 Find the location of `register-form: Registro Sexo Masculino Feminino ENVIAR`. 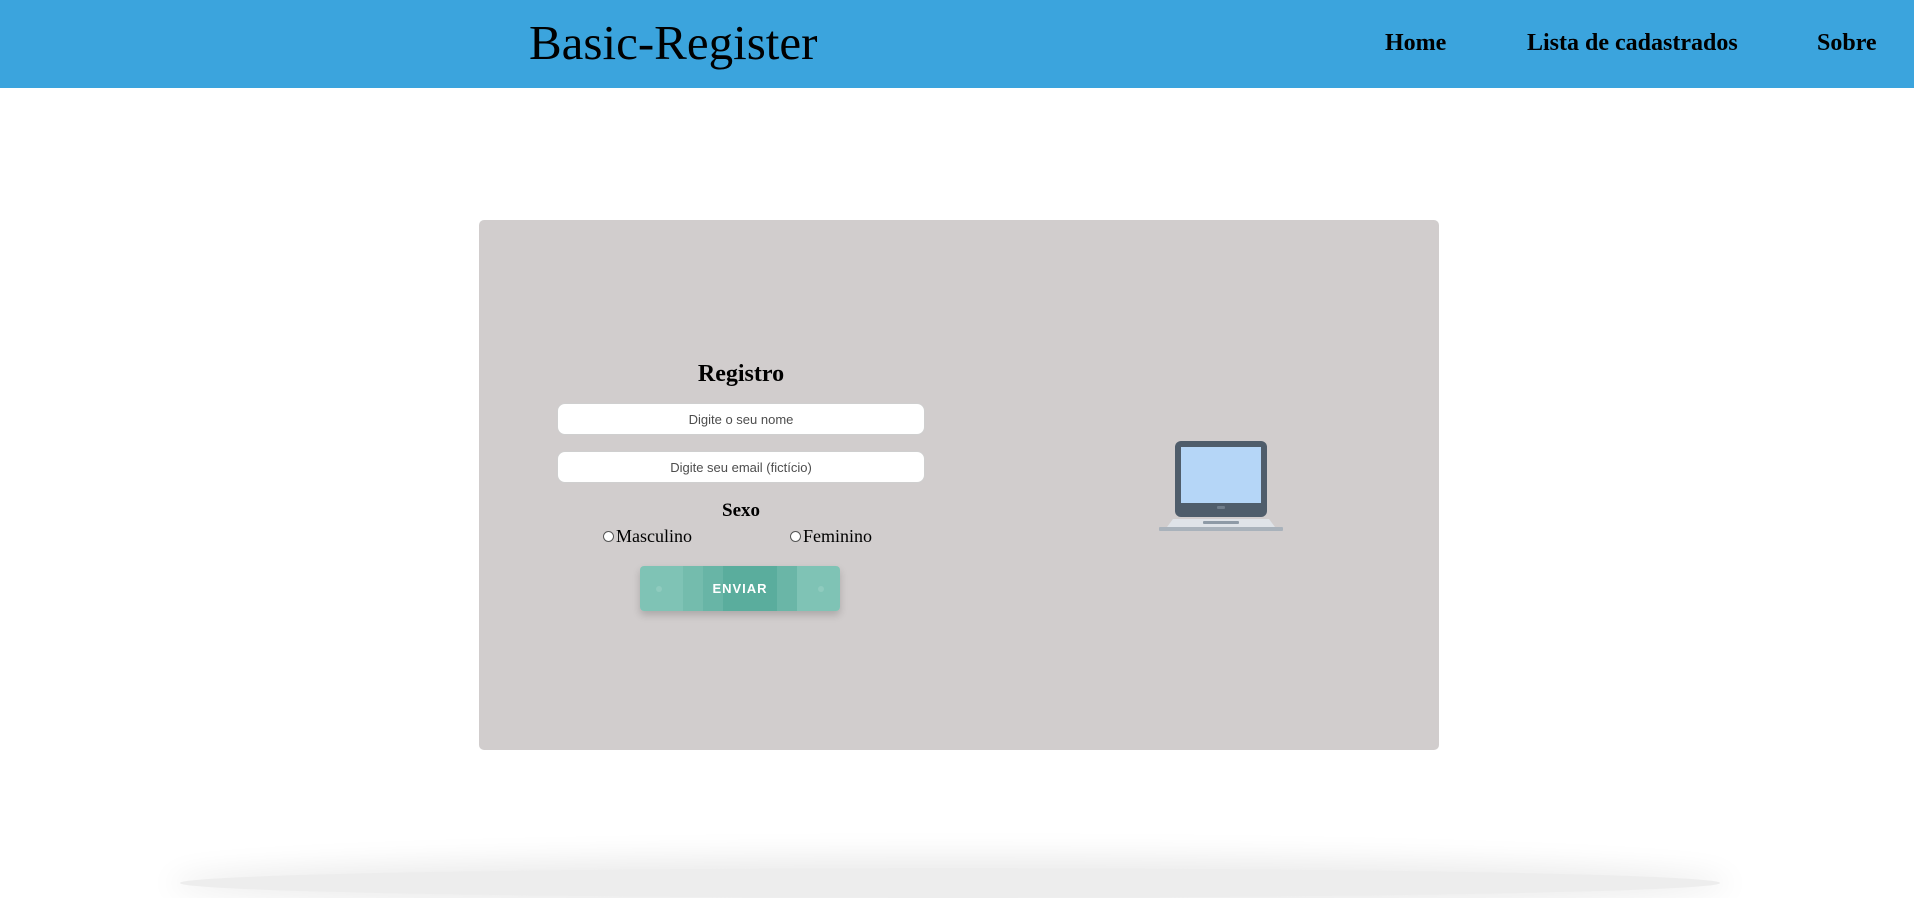

register-form: Registro Sexo Masculino Feminino ENVIAR is located at coordinates (741, 485).